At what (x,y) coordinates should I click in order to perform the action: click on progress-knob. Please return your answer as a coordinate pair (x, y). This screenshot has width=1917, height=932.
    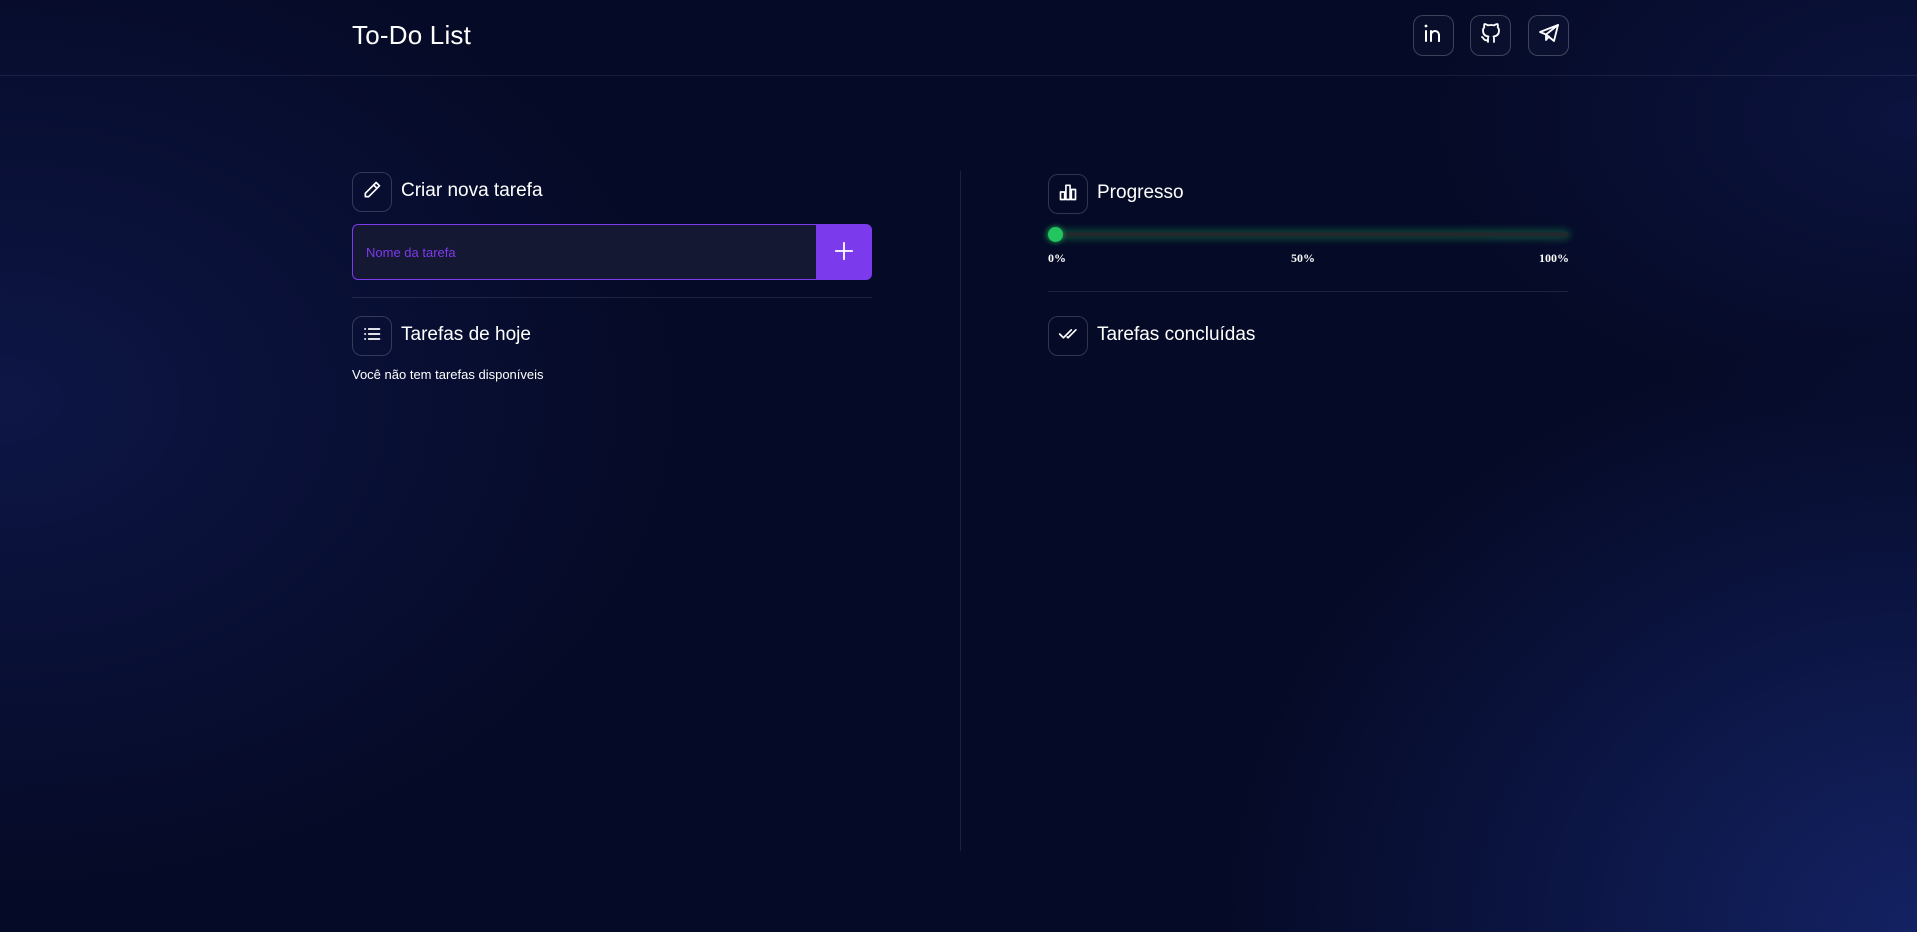
    Looking at the image, I should click on (1055, 234).